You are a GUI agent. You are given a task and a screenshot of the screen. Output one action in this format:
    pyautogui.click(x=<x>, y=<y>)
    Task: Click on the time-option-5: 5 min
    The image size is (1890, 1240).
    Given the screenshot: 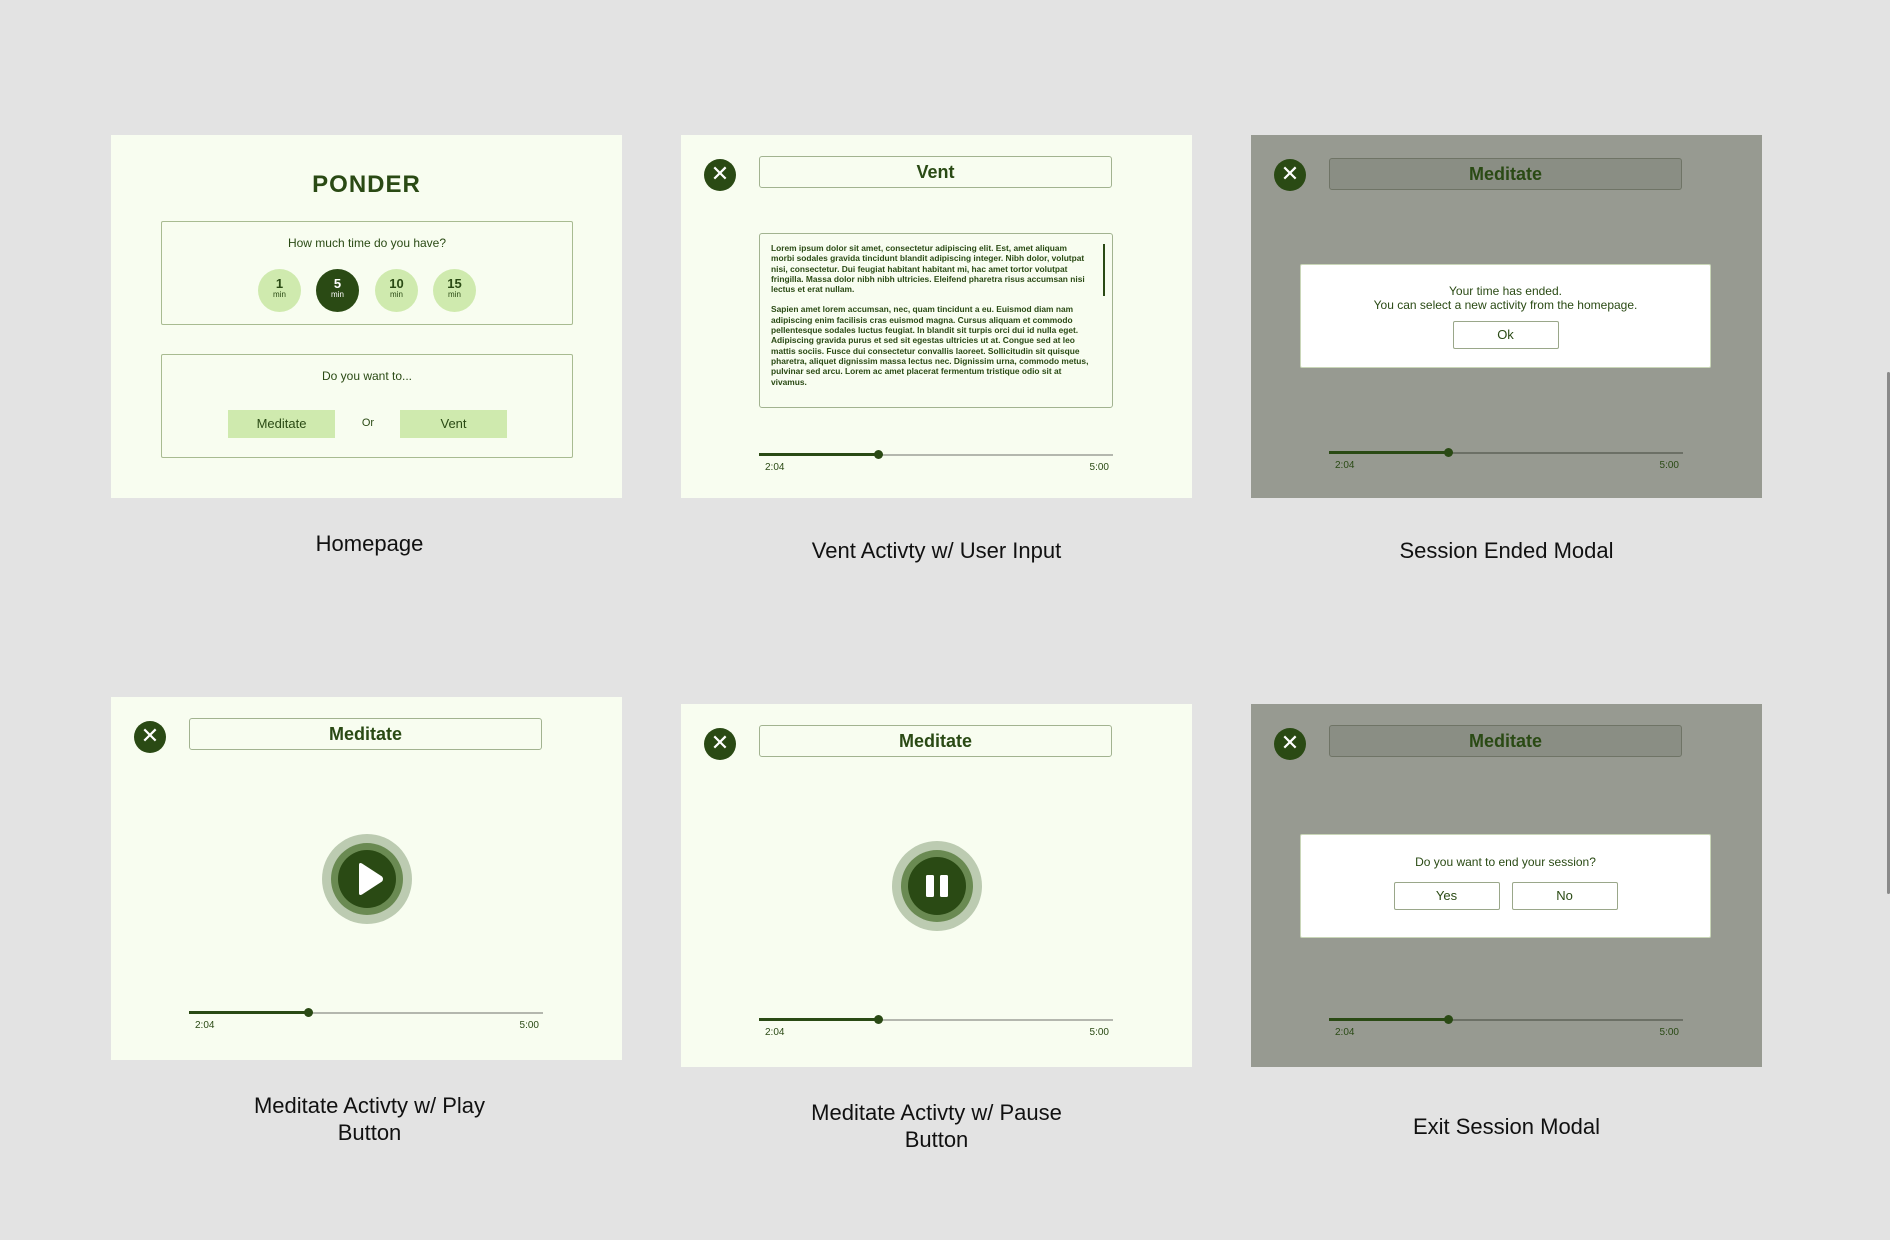 What is the action you would take?
    pyautogui.click(x=337, y=290)
    